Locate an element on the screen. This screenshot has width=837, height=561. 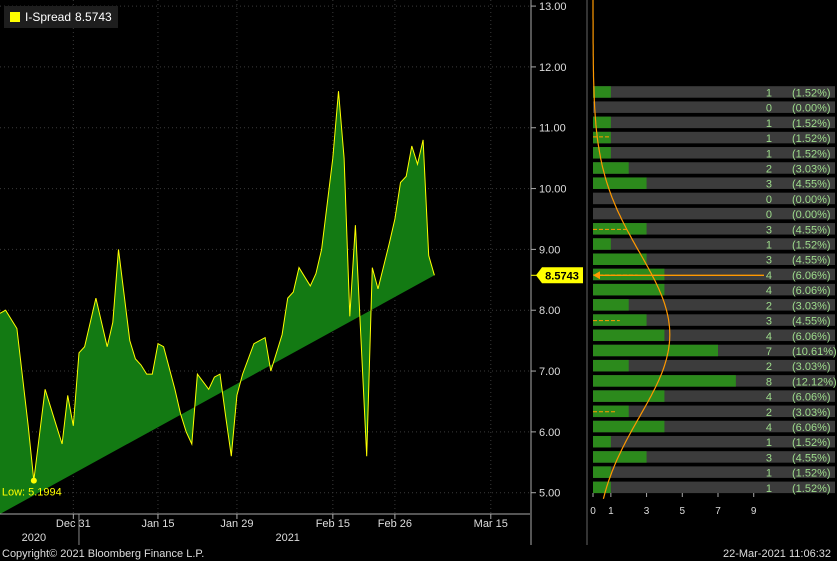
histogram-percent-label: (10.61%) is located at coordinates (814, 352).